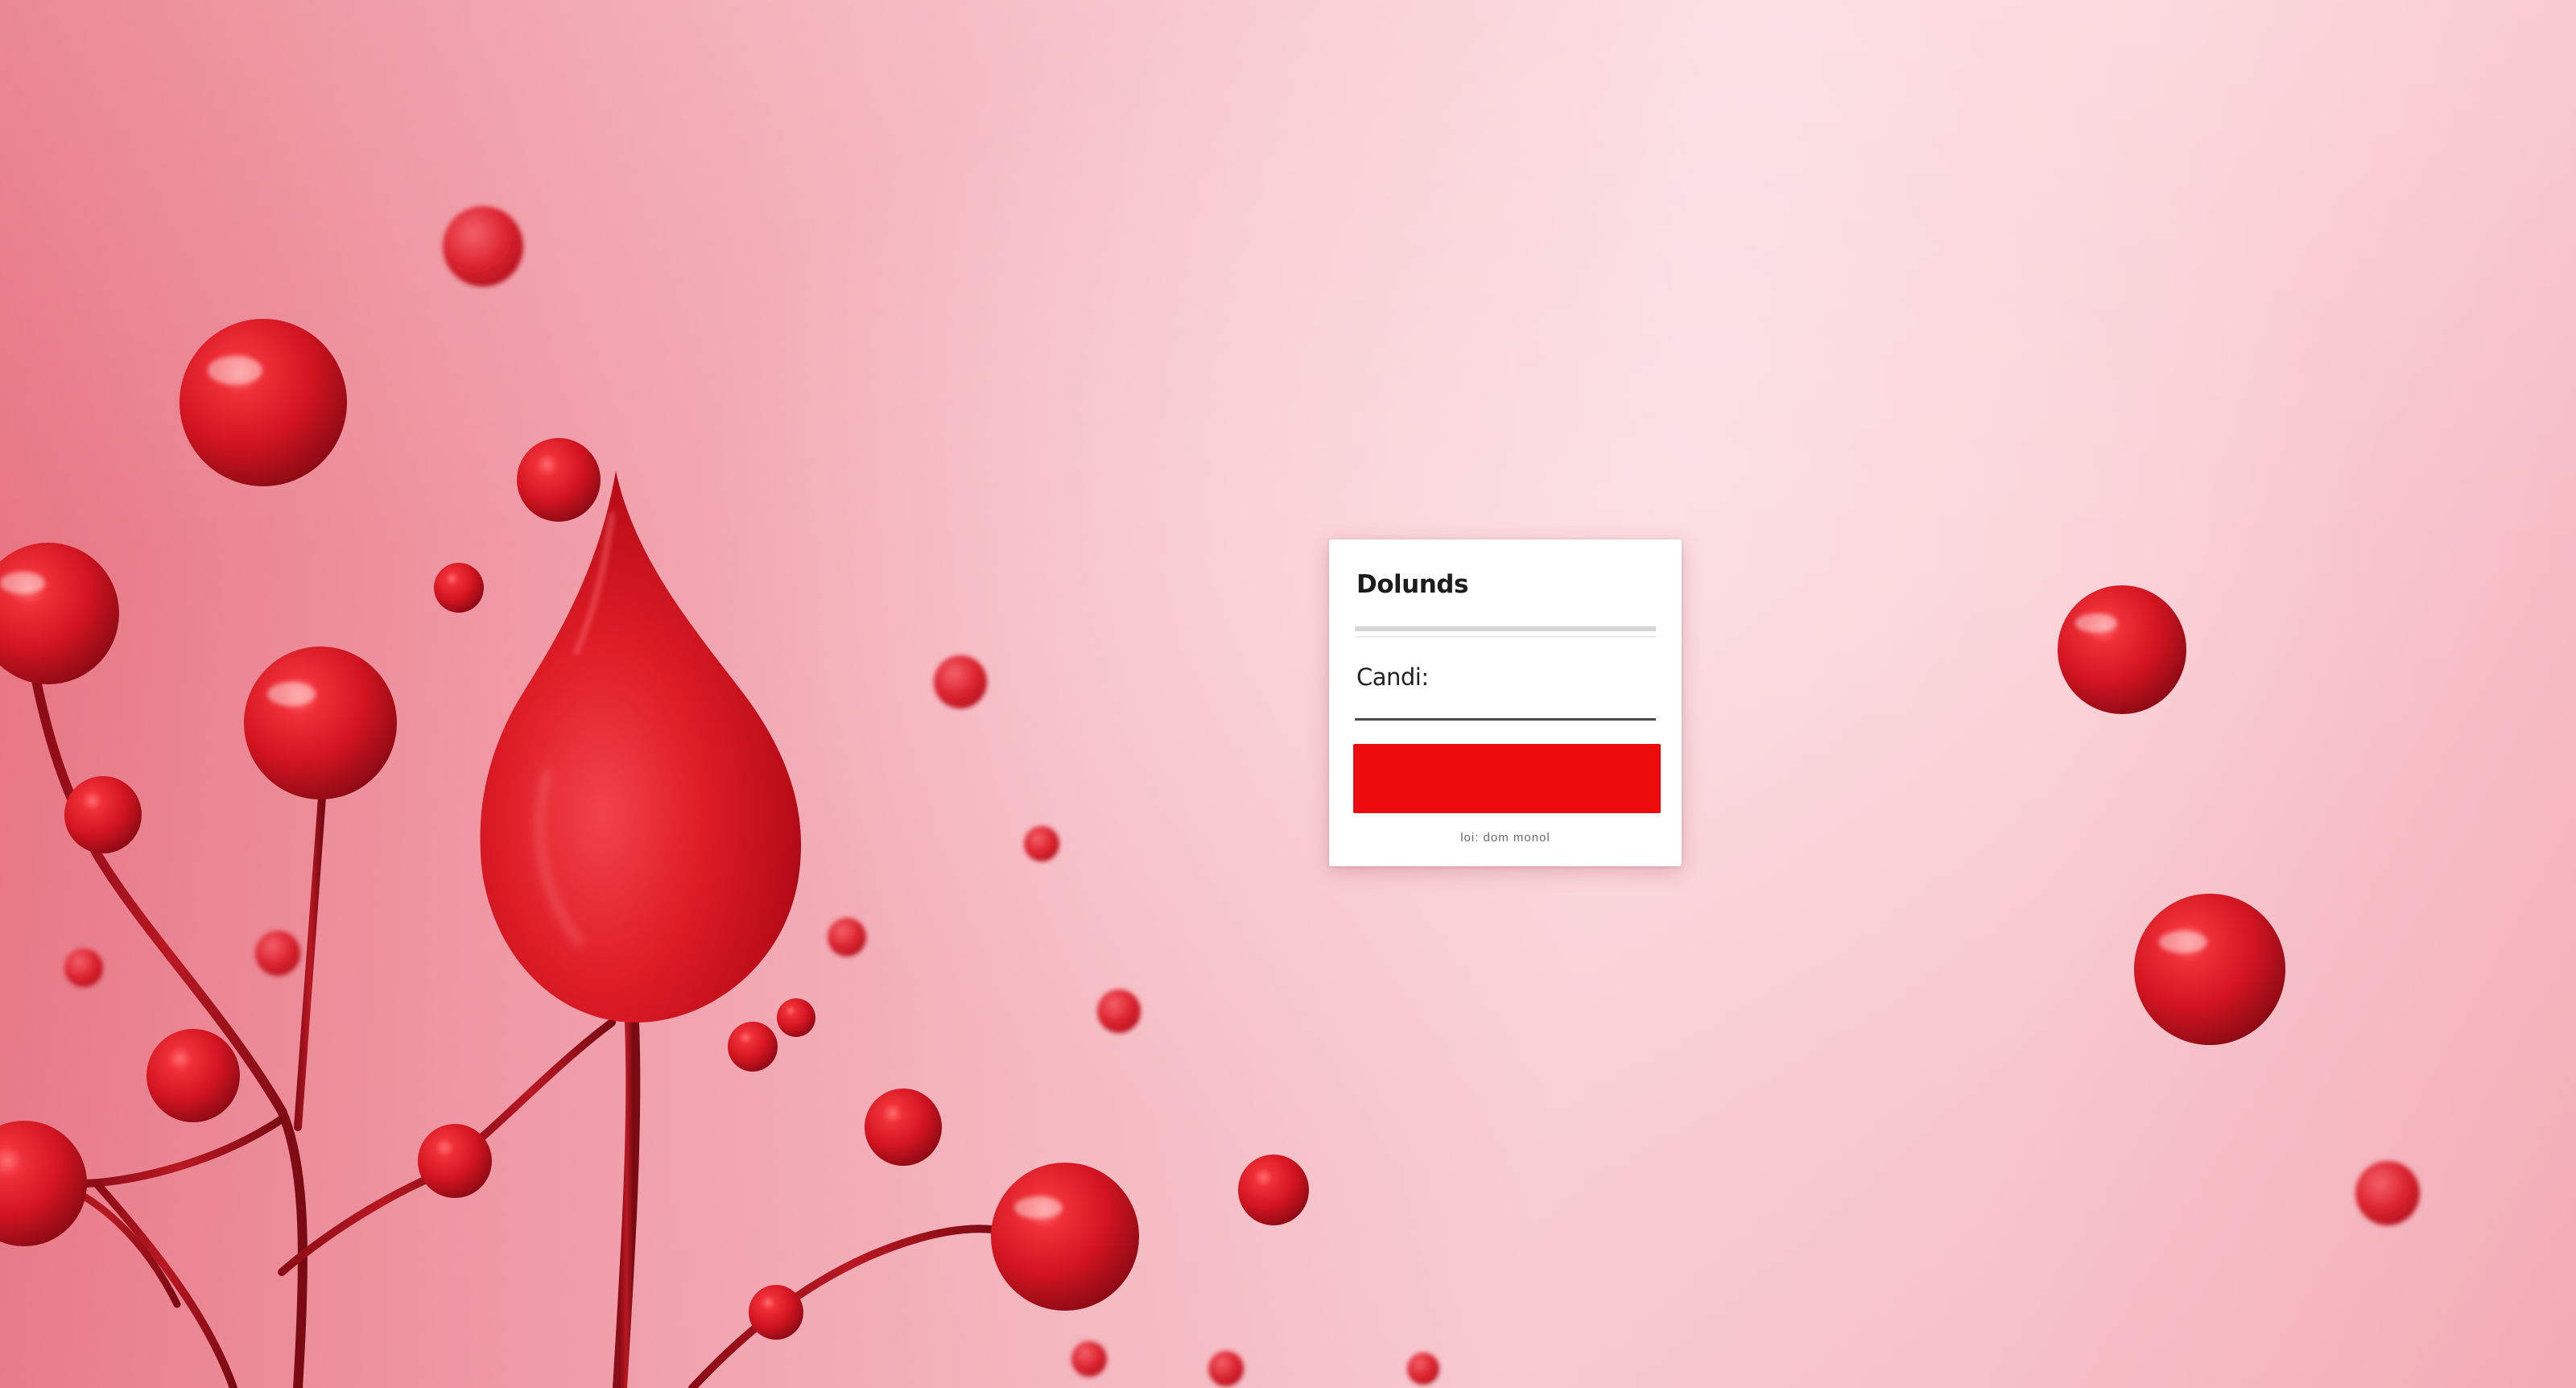 The width and height of the screenshot is (2576, 1388). Describe the element at coordinates (641, 746) in the screenshot. I see `blood-drop` at that location.